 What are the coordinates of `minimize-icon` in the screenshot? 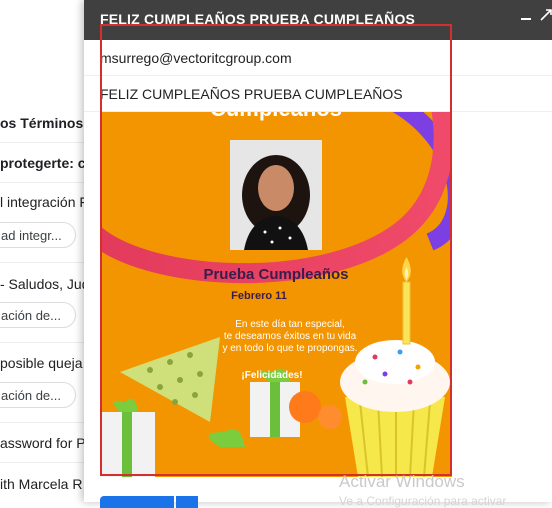 It's located at (526, 19).